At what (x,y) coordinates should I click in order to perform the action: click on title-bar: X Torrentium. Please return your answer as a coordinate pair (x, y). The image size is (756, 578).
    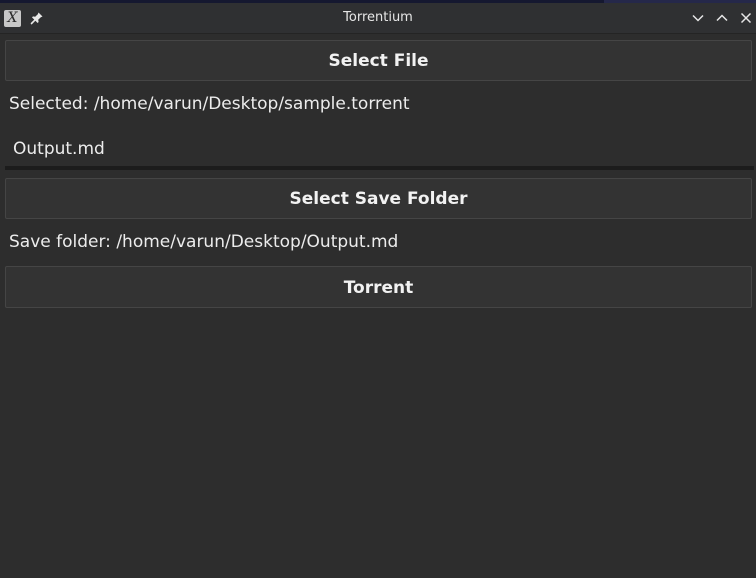
    Looking at the image, I should click on (378, 18).